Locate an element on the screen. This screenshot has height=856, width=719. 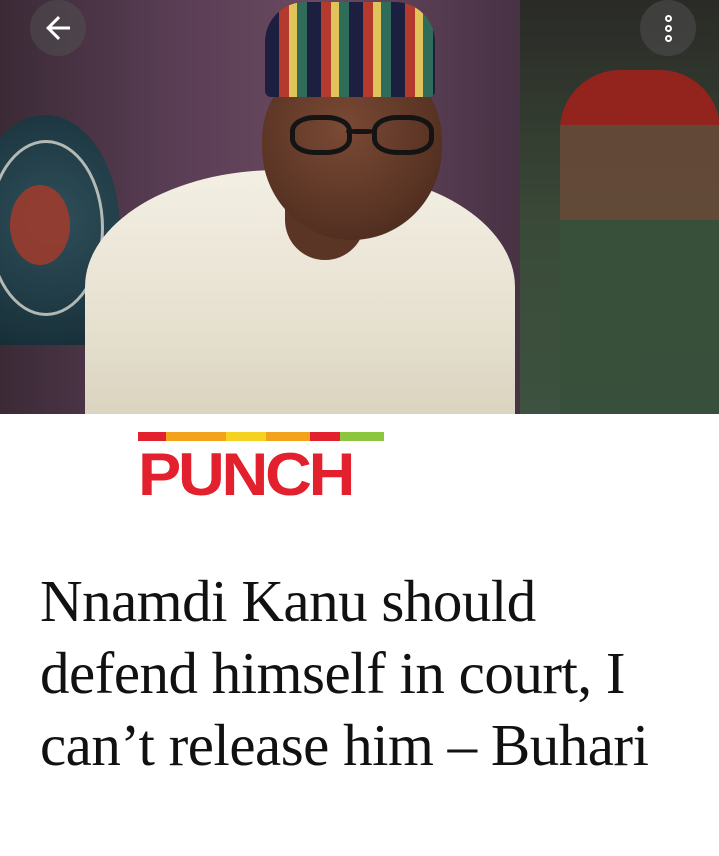
arrow-left-icon is located at coordinates (58, 28).